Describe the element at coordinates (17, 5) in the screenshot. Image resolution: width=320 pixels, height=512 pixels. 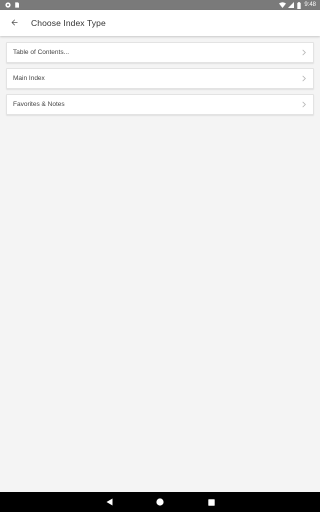
I see `sim-card-icon` at that location.